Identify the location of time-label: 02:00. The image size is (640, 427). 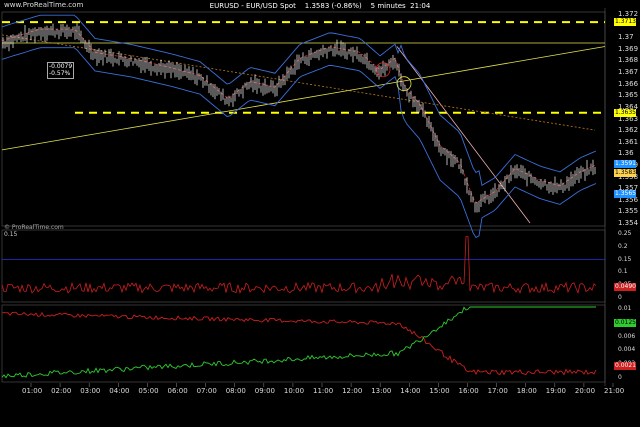
(61, 391).